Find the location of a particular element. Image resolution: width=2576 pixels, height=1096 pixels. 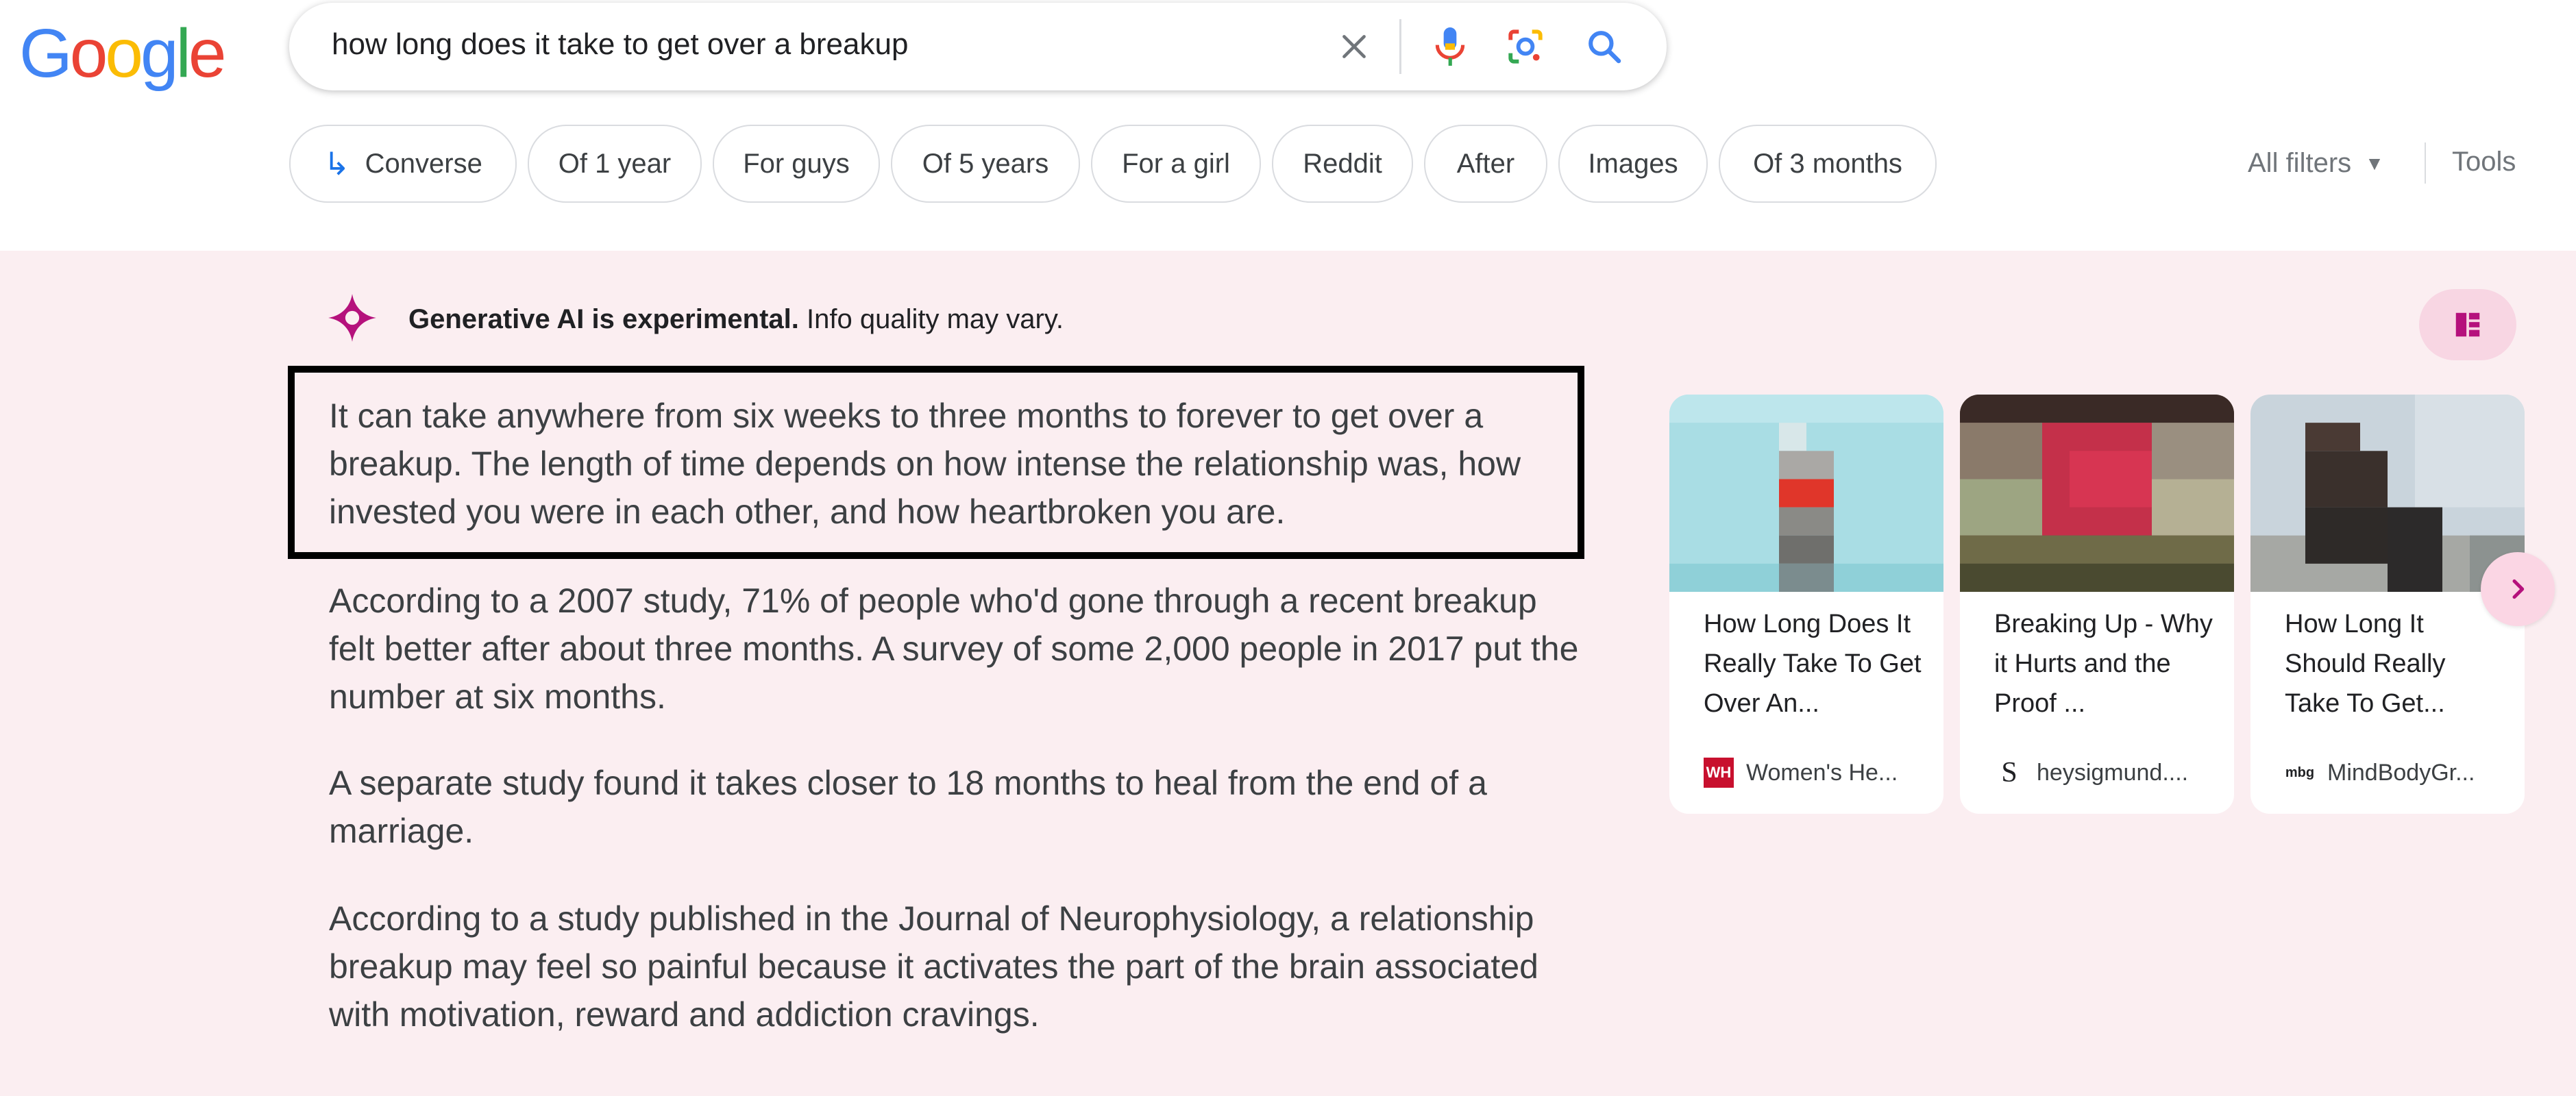

chip-images: Images is located at coordinates (1633, 164).